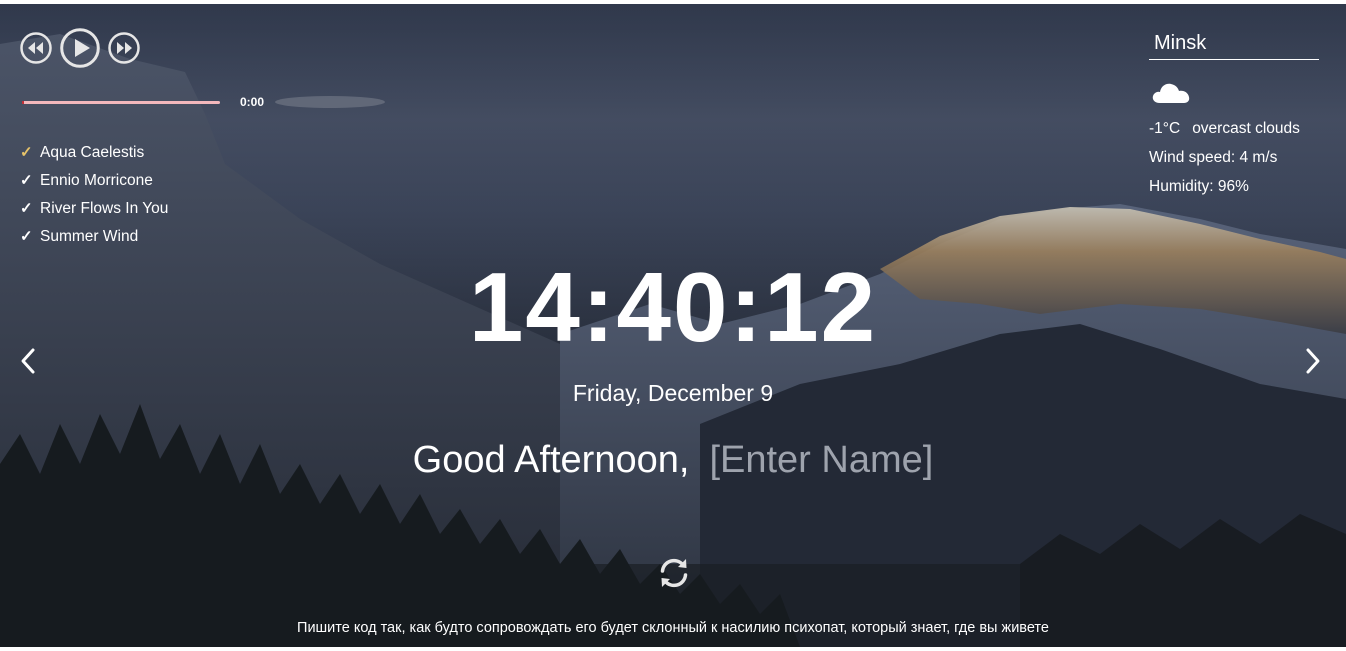  Describe the element at coordinates (23, 102) in the screenshot. I see `progress-fill` at that location.